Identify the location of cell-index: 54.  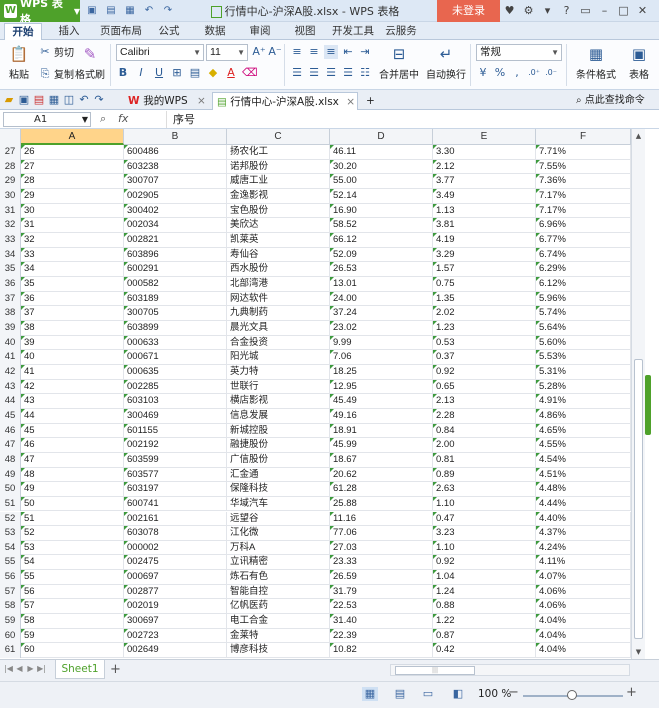
(72, 563).